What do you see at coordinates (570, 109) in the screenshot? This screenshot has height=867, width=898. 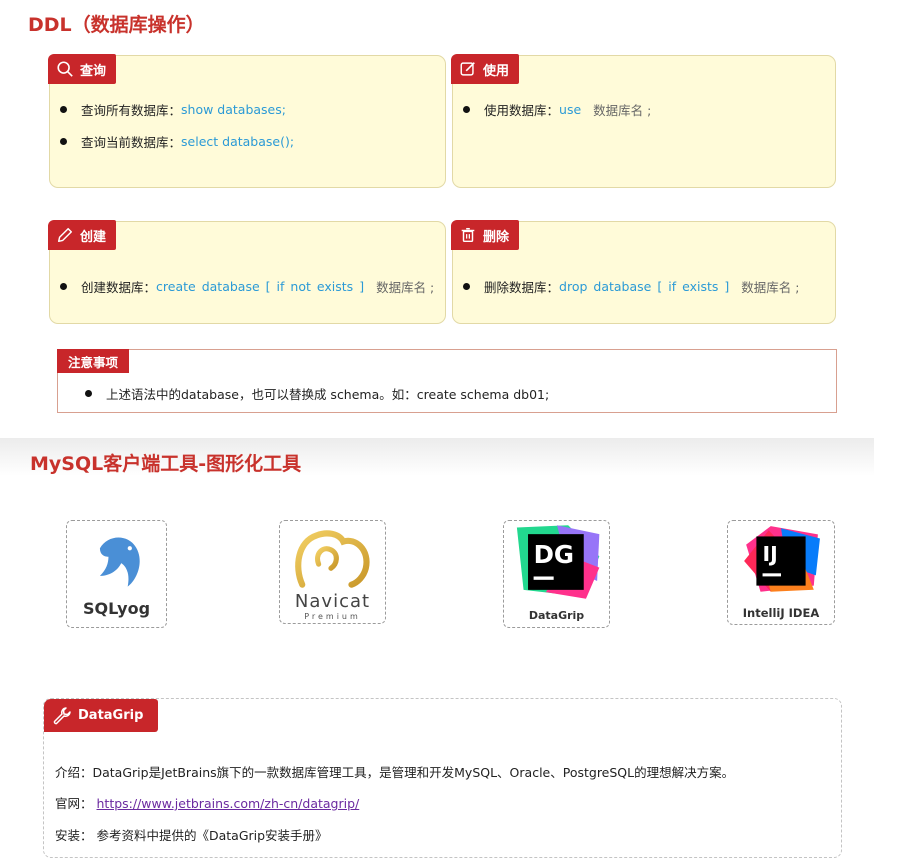 I see `item-code: use` at bounding box center [570, 109].